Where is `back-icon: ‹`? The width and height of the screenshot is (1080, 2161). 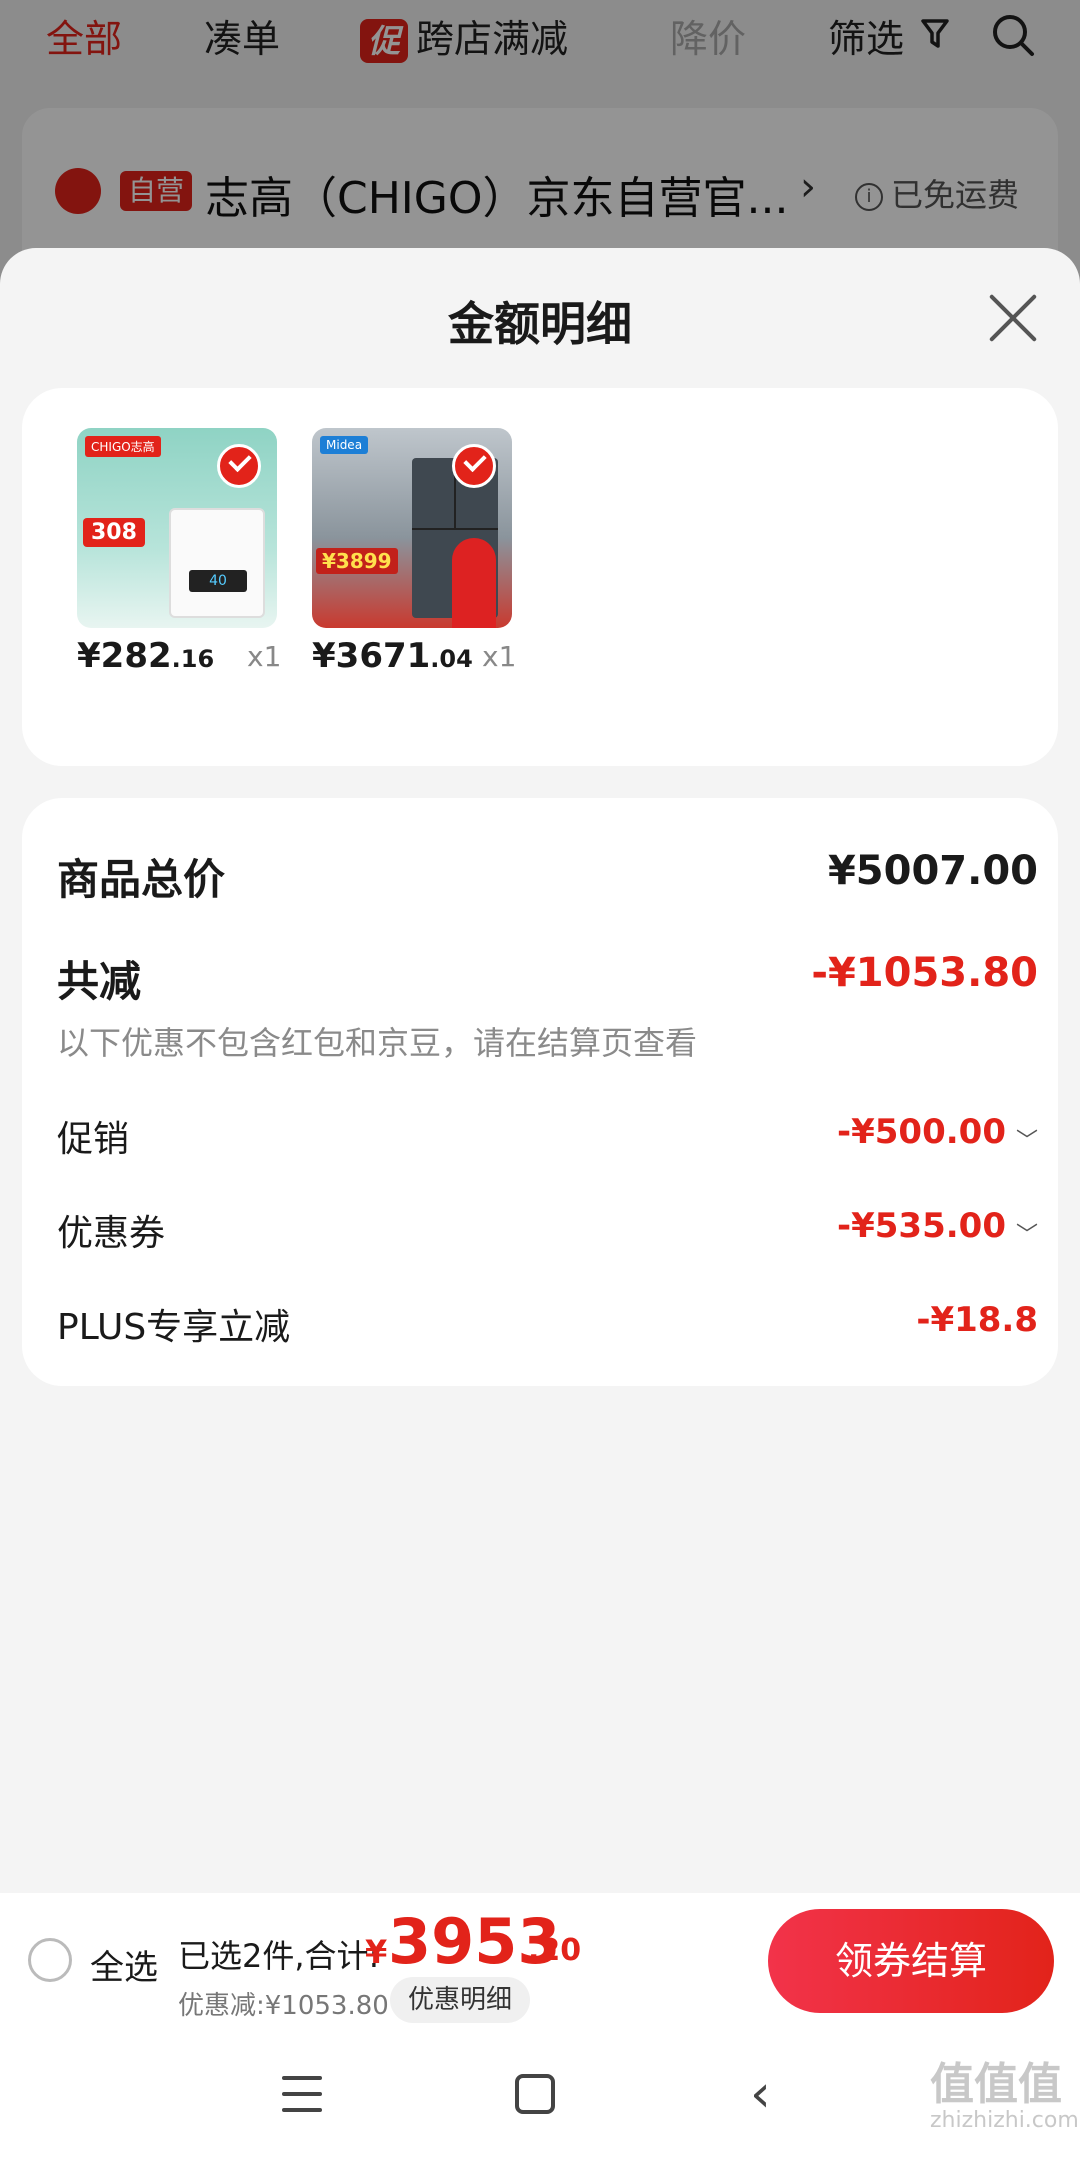 back-icon: ‹ is located at coordinates (760, 2094).